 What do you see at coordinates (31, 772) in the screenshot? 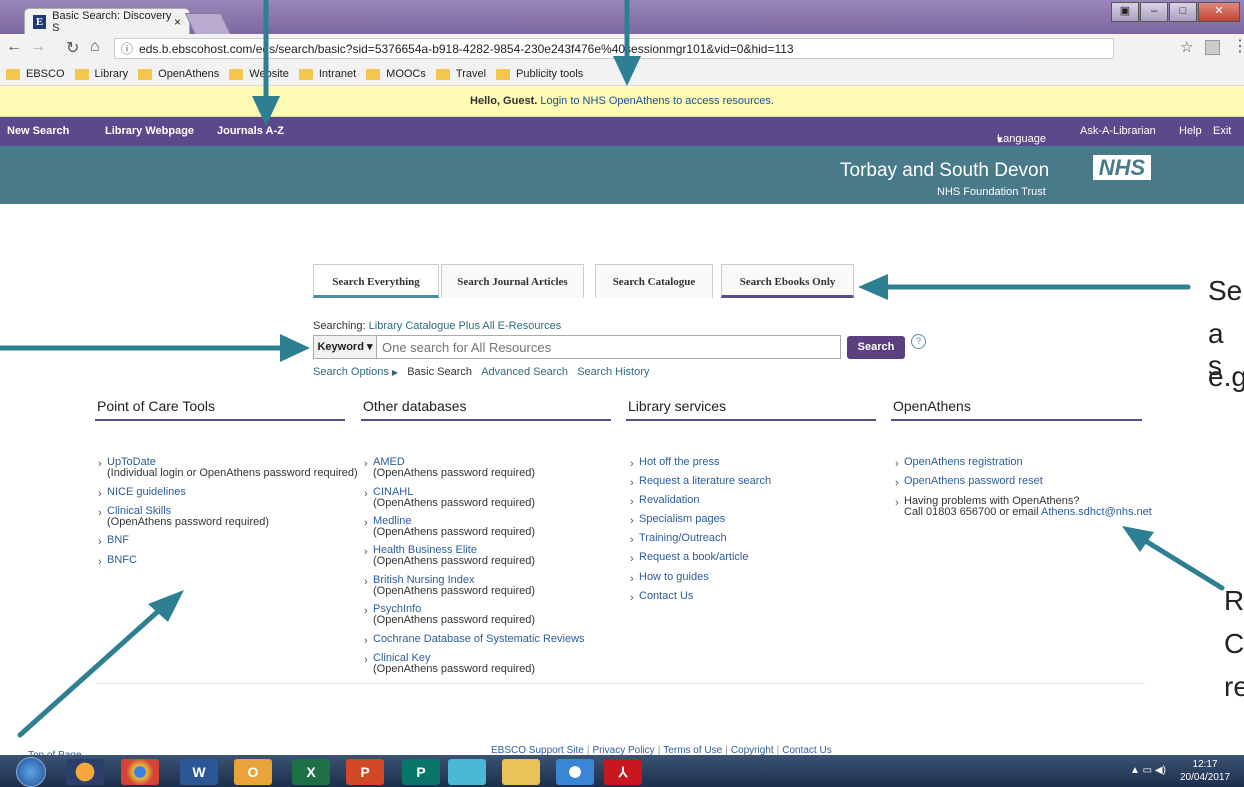
I see `start-button` at bounding box center [31, 772].